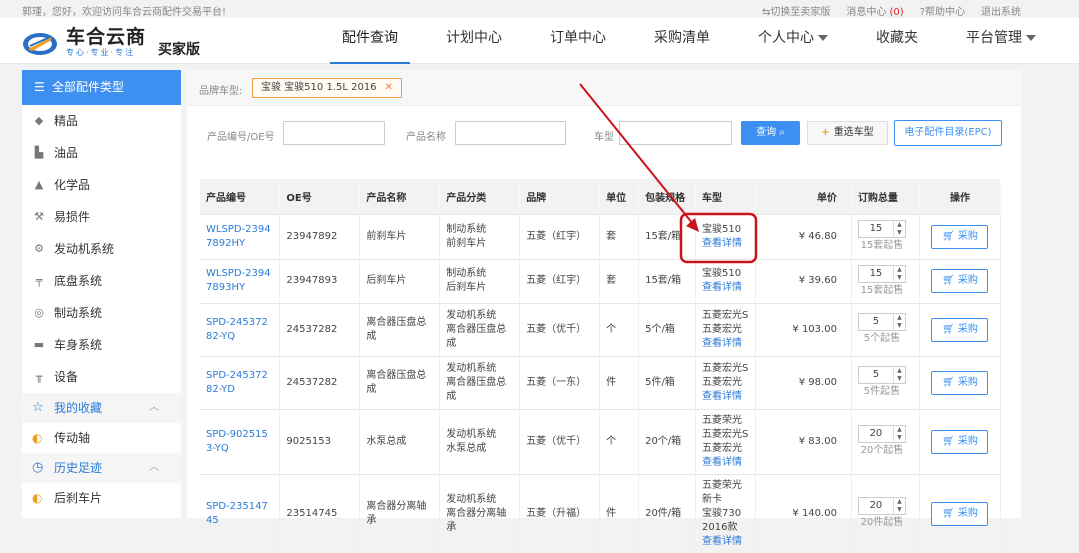 This screenshot has height=553, width=1079. Describe the element at coordinates (240, 382) in the screenshot. I see `product-code-link: SPD-24537282-YD` at that location.